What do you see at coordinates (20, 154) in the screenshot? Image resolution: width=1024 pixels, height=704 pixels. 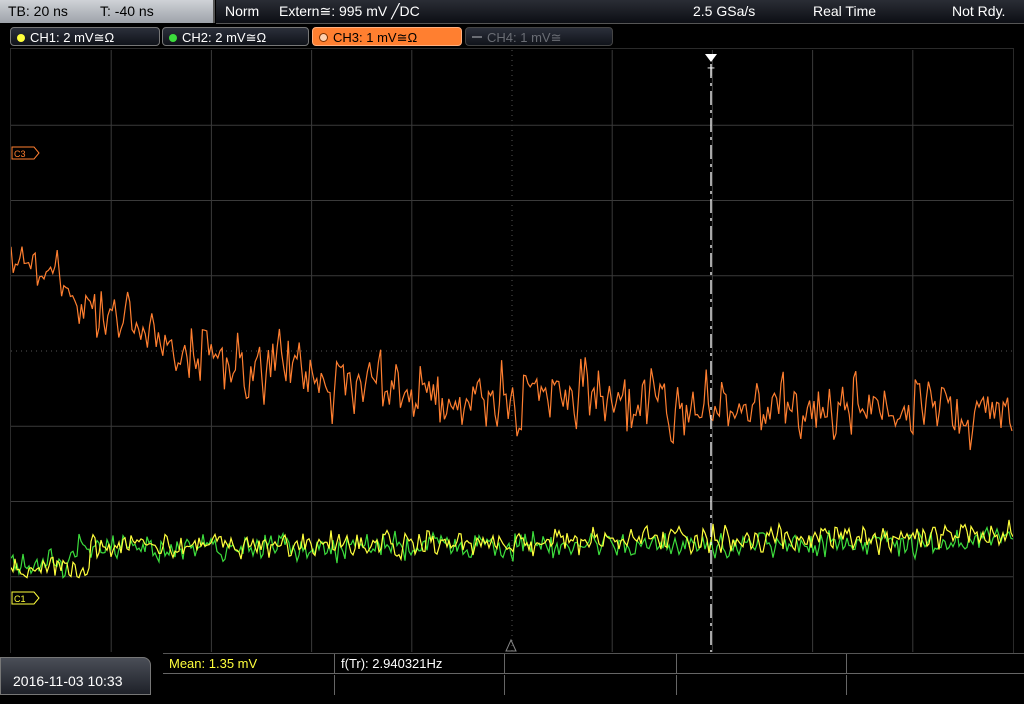 I see `ch3-marker-label: C3` at bounding box center [20, 154].